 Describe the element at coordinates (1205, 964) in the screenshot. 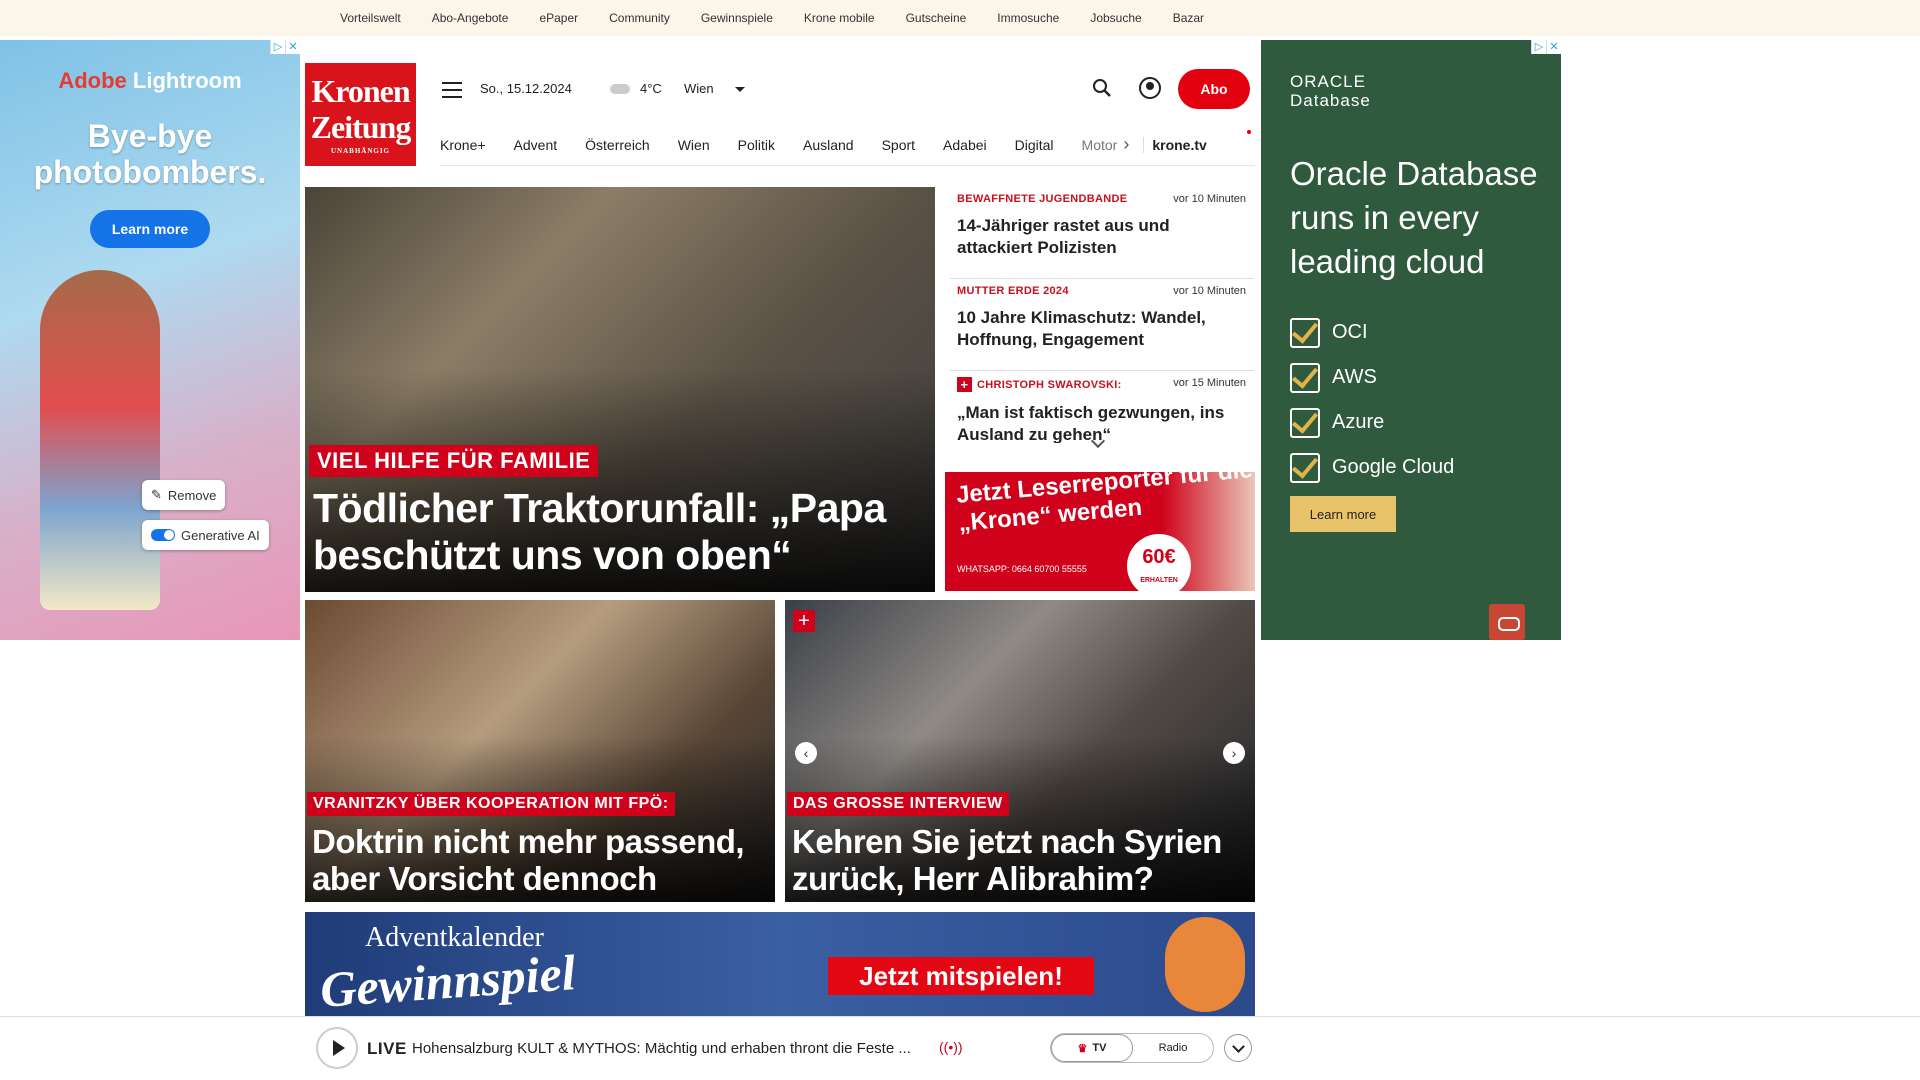

I see `fox-mascot-icon` at that location.